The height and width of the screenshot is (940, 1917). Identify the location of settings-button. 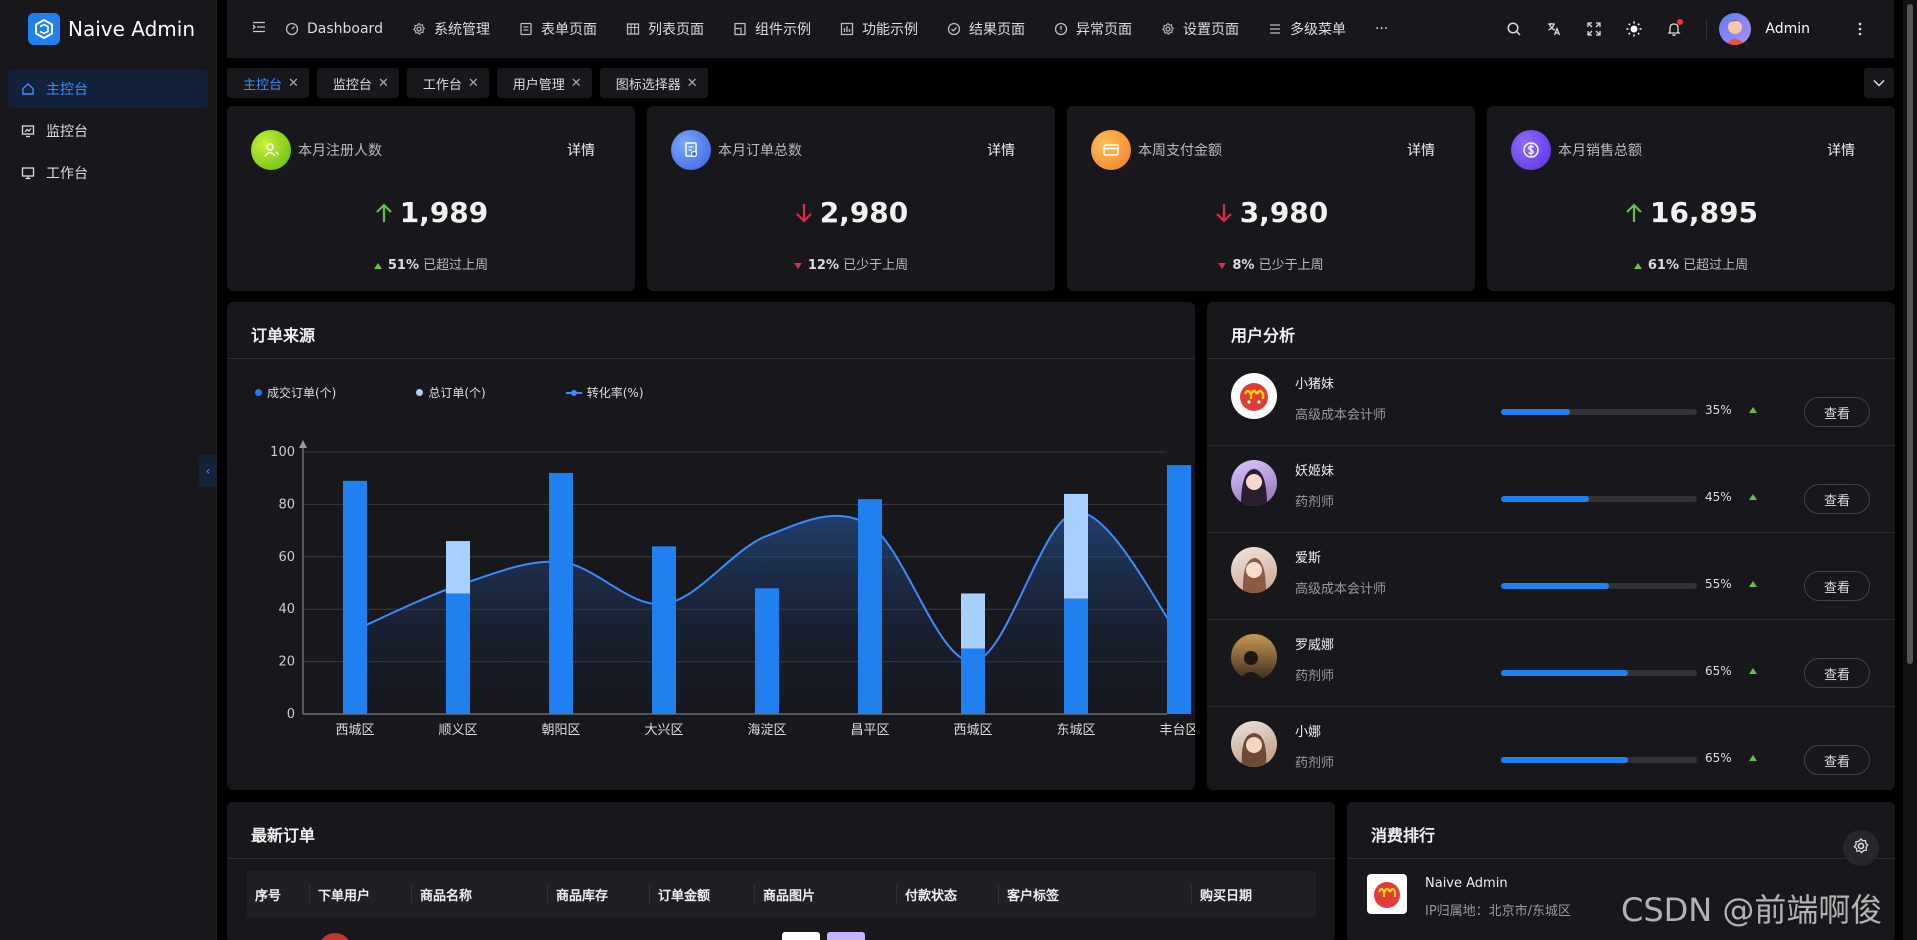
(1861, 848).